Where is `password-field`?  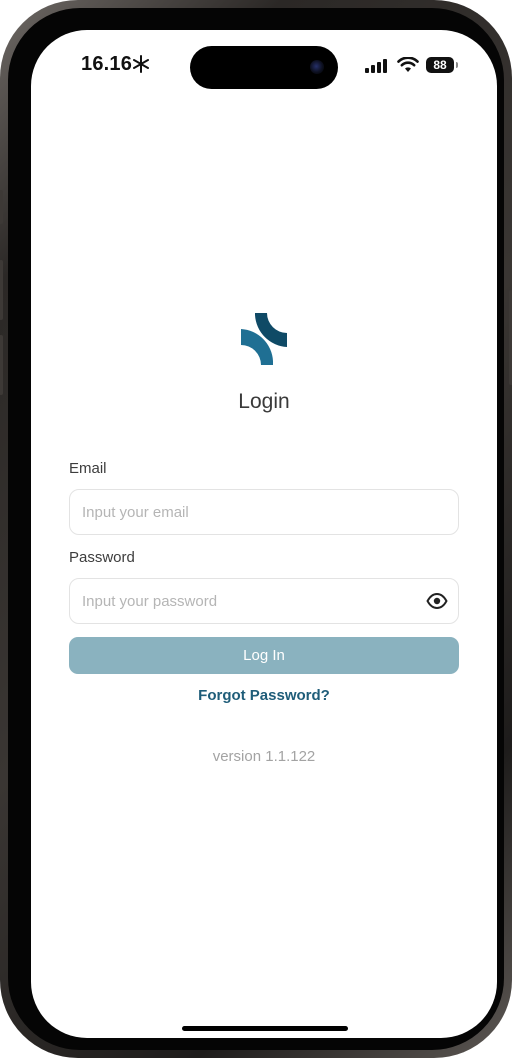 password-field is located at coordinates (264, 601).